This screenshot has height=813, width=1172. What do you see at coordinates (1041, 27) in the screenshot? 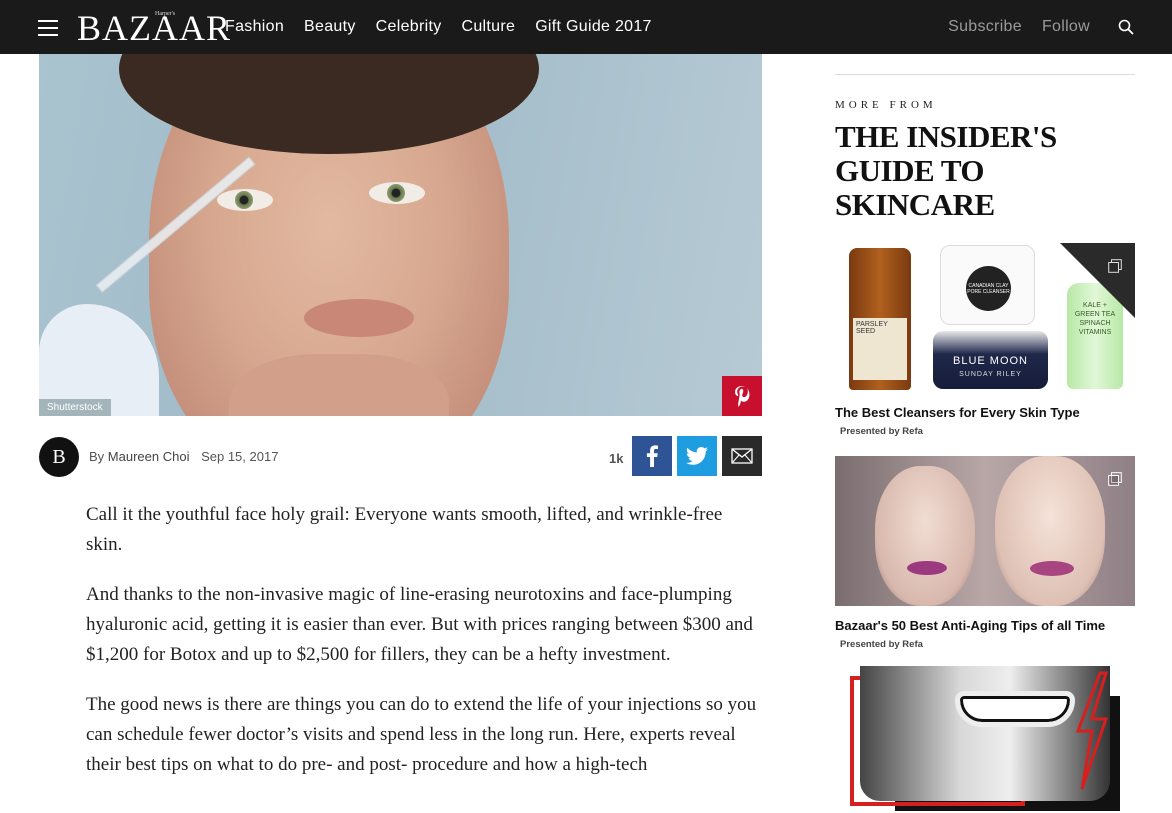
I see `header-actions: Subscribe Follow` at bounding box center [1041, 27].